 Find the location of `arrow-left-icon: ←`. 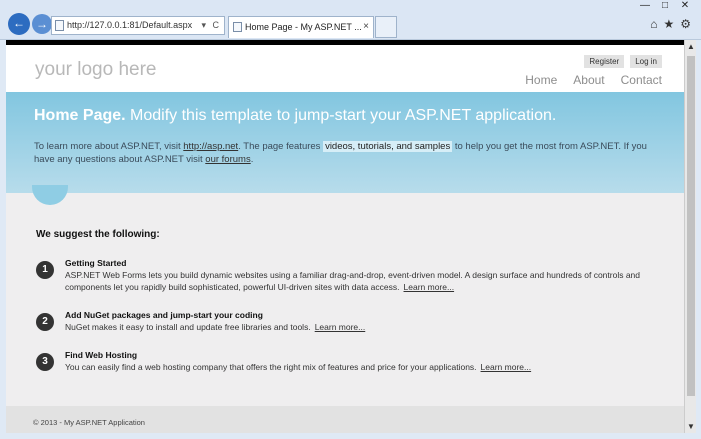

arrow-left-icon: ← is located at coordinates (19, 23).